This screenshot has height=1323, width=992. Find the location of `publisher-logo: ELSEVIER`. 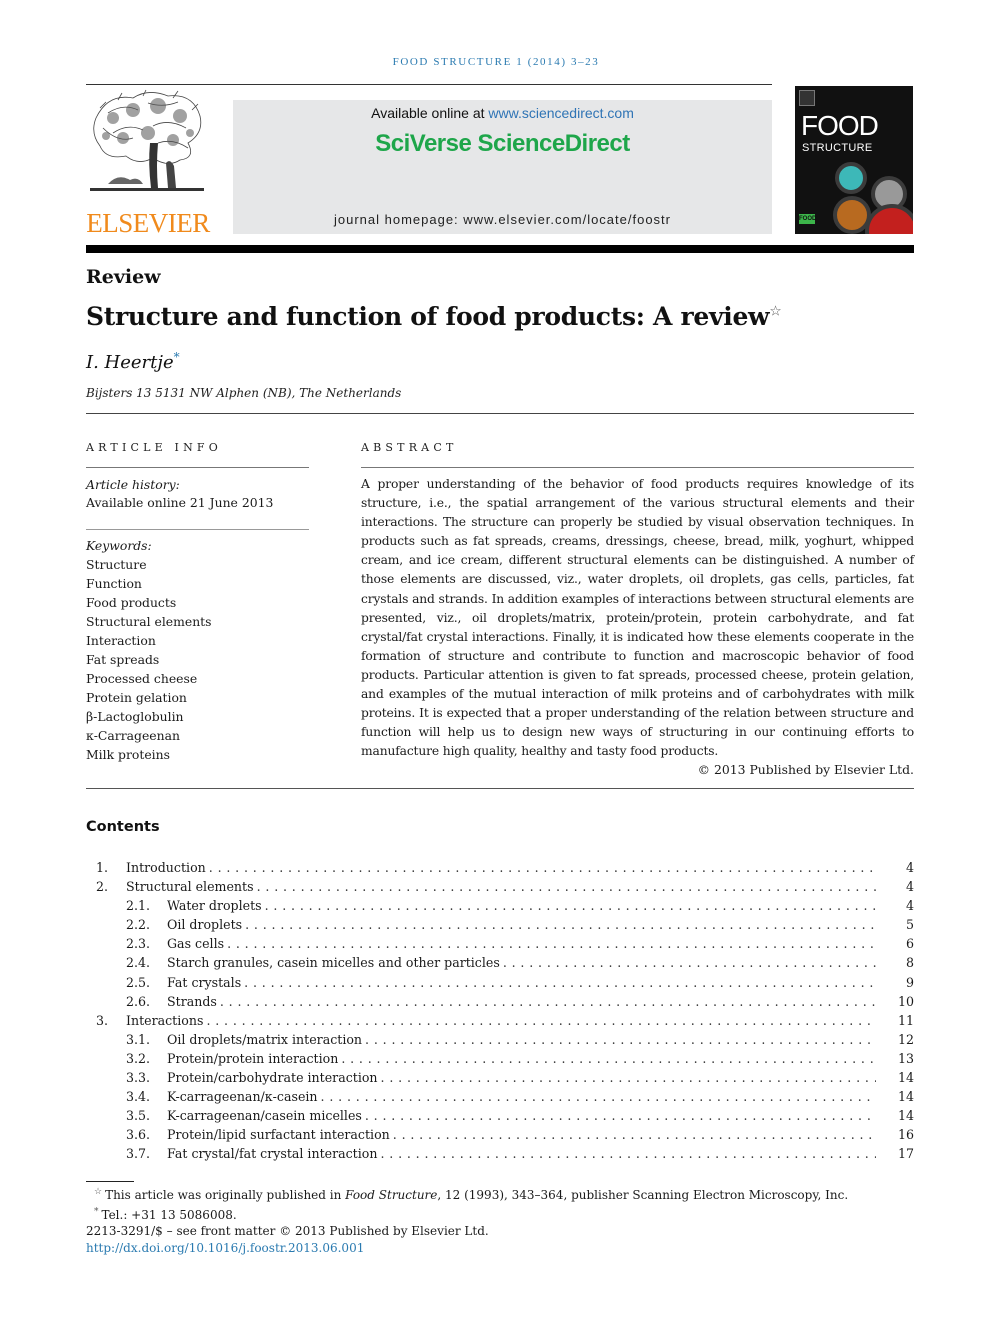

publisher-logo: ELSEVIER is located at coordinates (148, 162).